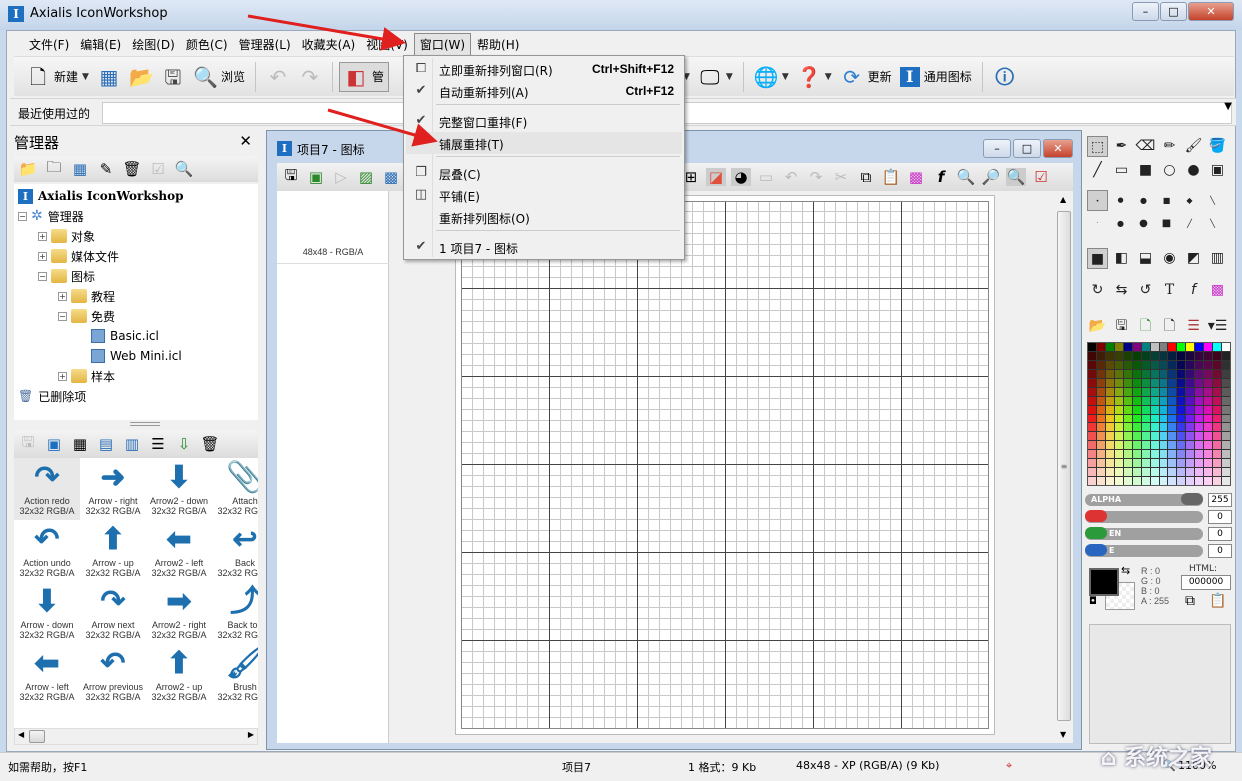 The width and height of the screenshot is (1242, 781). What do you see at coordinates (814, 77) in the screenshot?
I see `help-button: ❓ ▼` at bounding box center [814, 77].